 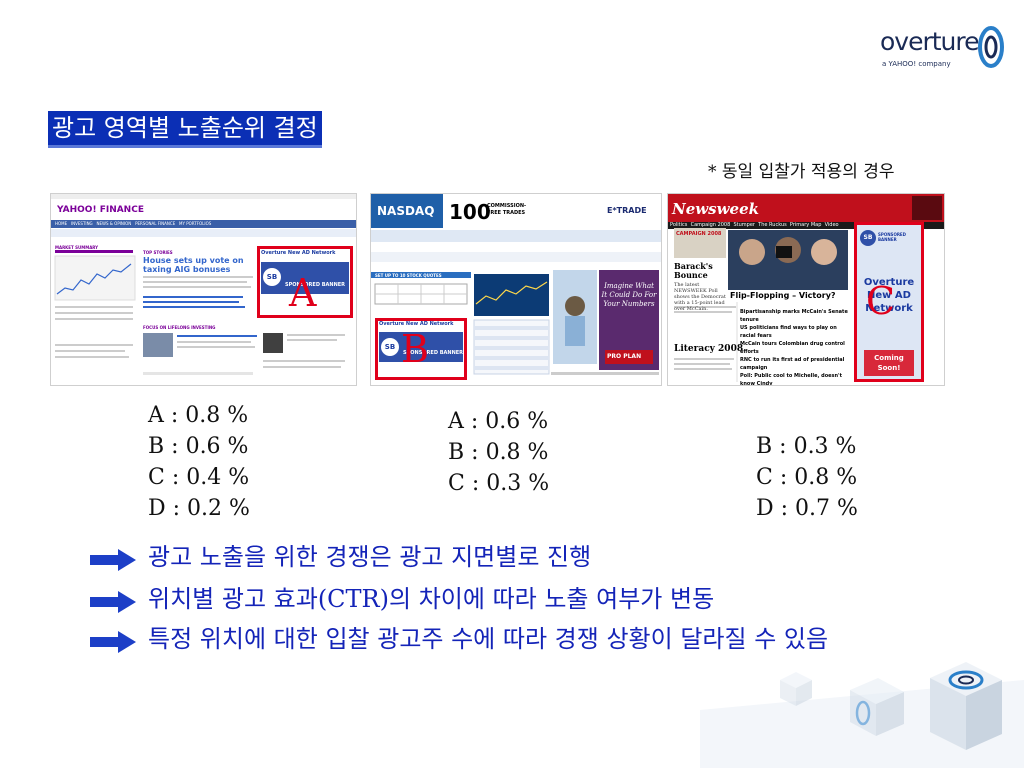 I want to click on nasdaq-brand: NASDAQ, so click(x=406, y=211).